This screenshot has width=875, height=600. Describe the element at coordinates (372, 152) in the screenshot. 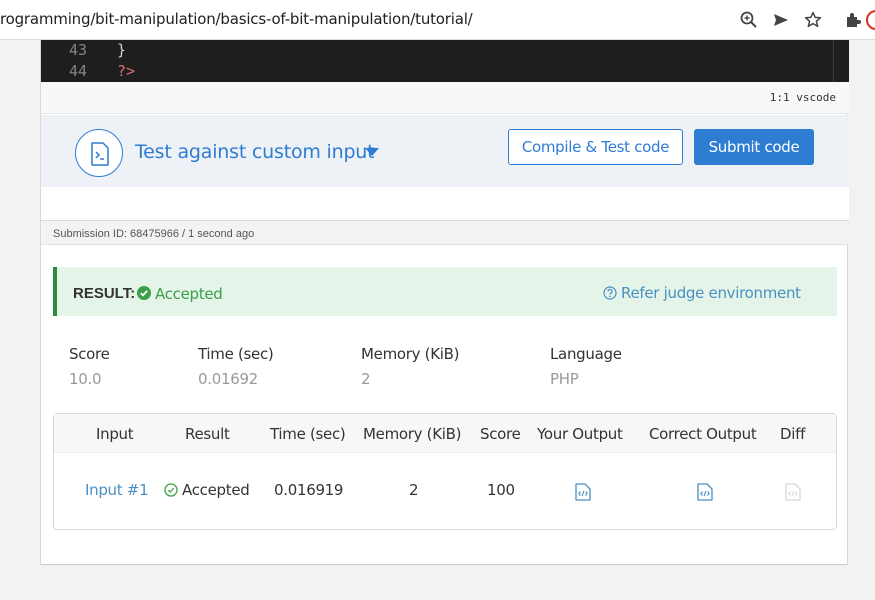

I see `chevron-down-icon` at that location.